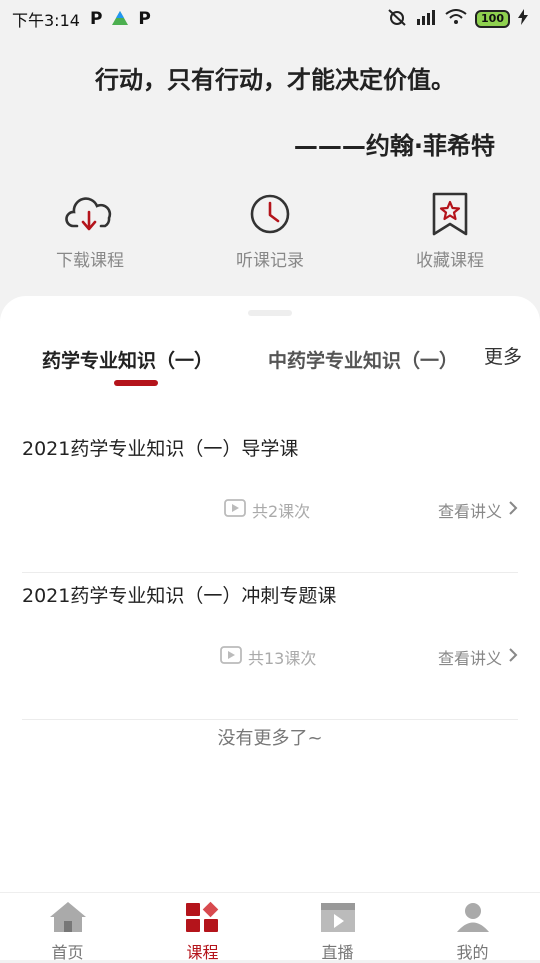 This screenshot has width=540, height=963. What do you see at coordinates (270, 261) in the screenshot?
I see `study-history-label: 听课记录` at bounding box center [270, 261].